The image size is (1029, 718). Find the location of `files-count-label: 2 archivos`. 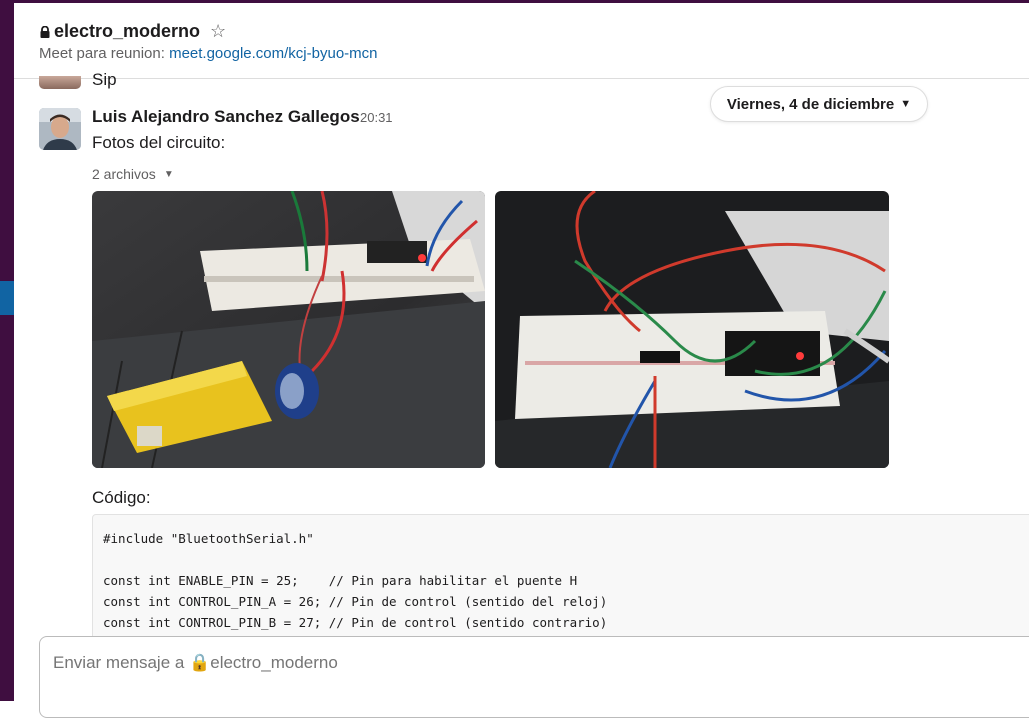

files-count-label: 2 archivos is located at coordinates (124, 174).